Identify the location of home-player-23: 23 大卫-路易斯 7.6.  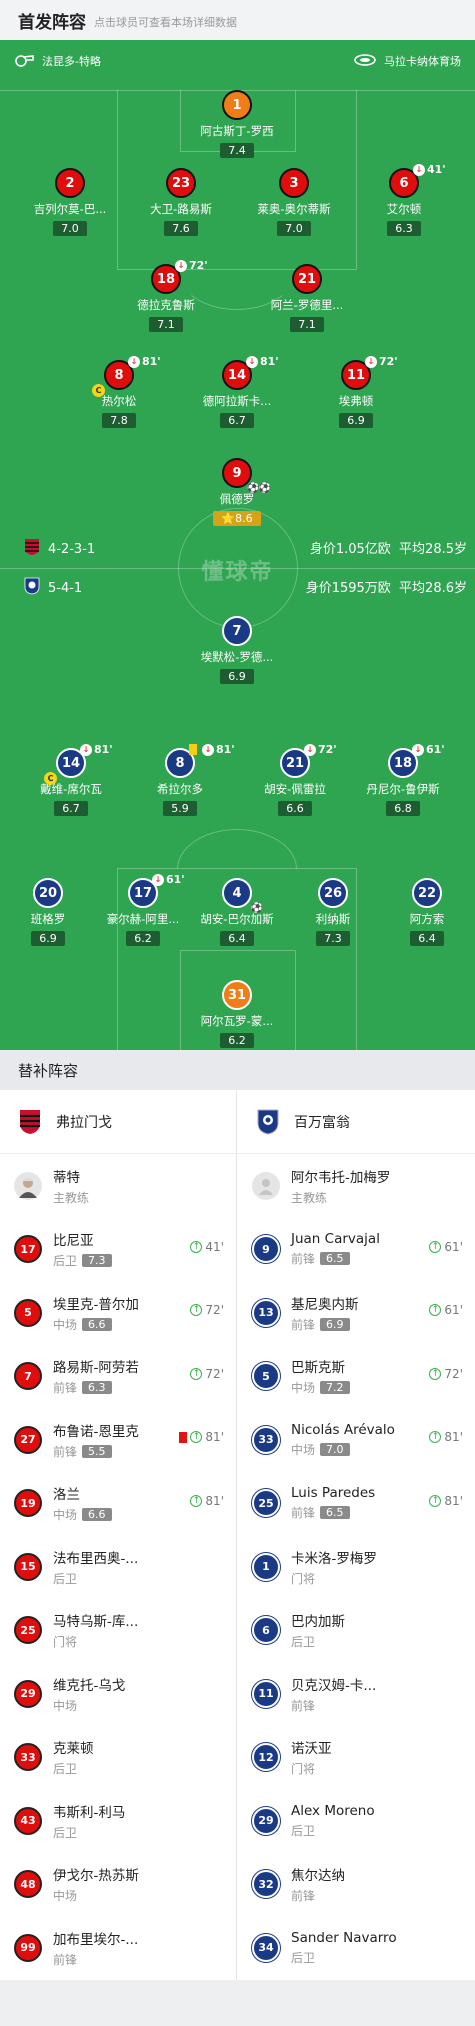
(181, 202).